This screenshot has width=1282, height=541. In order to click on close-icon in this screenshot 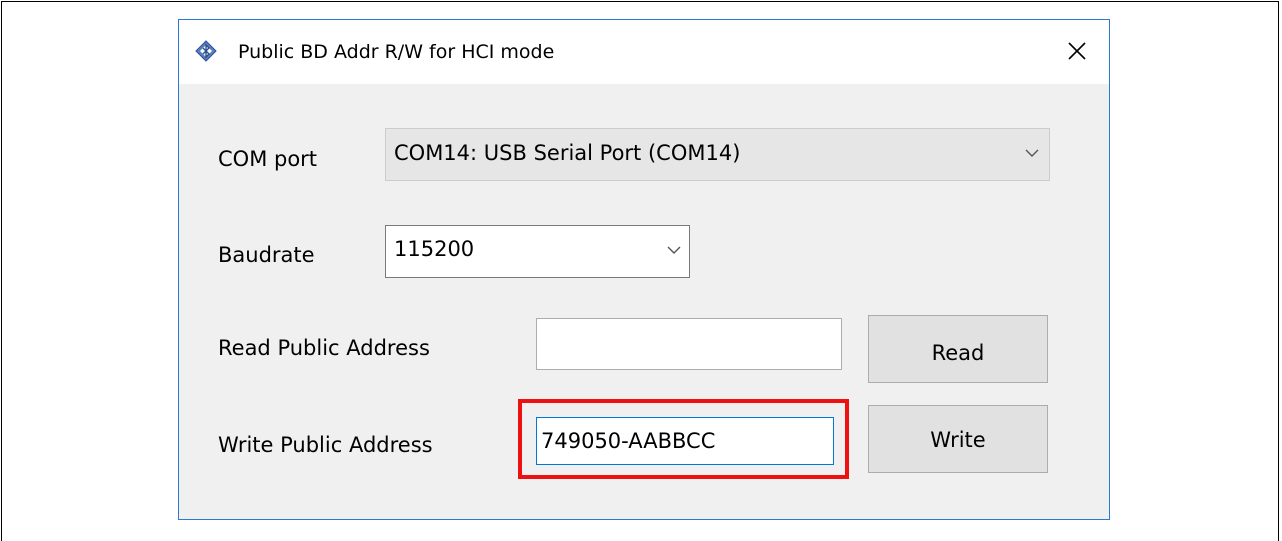, I will do `click(1077, 51)`.